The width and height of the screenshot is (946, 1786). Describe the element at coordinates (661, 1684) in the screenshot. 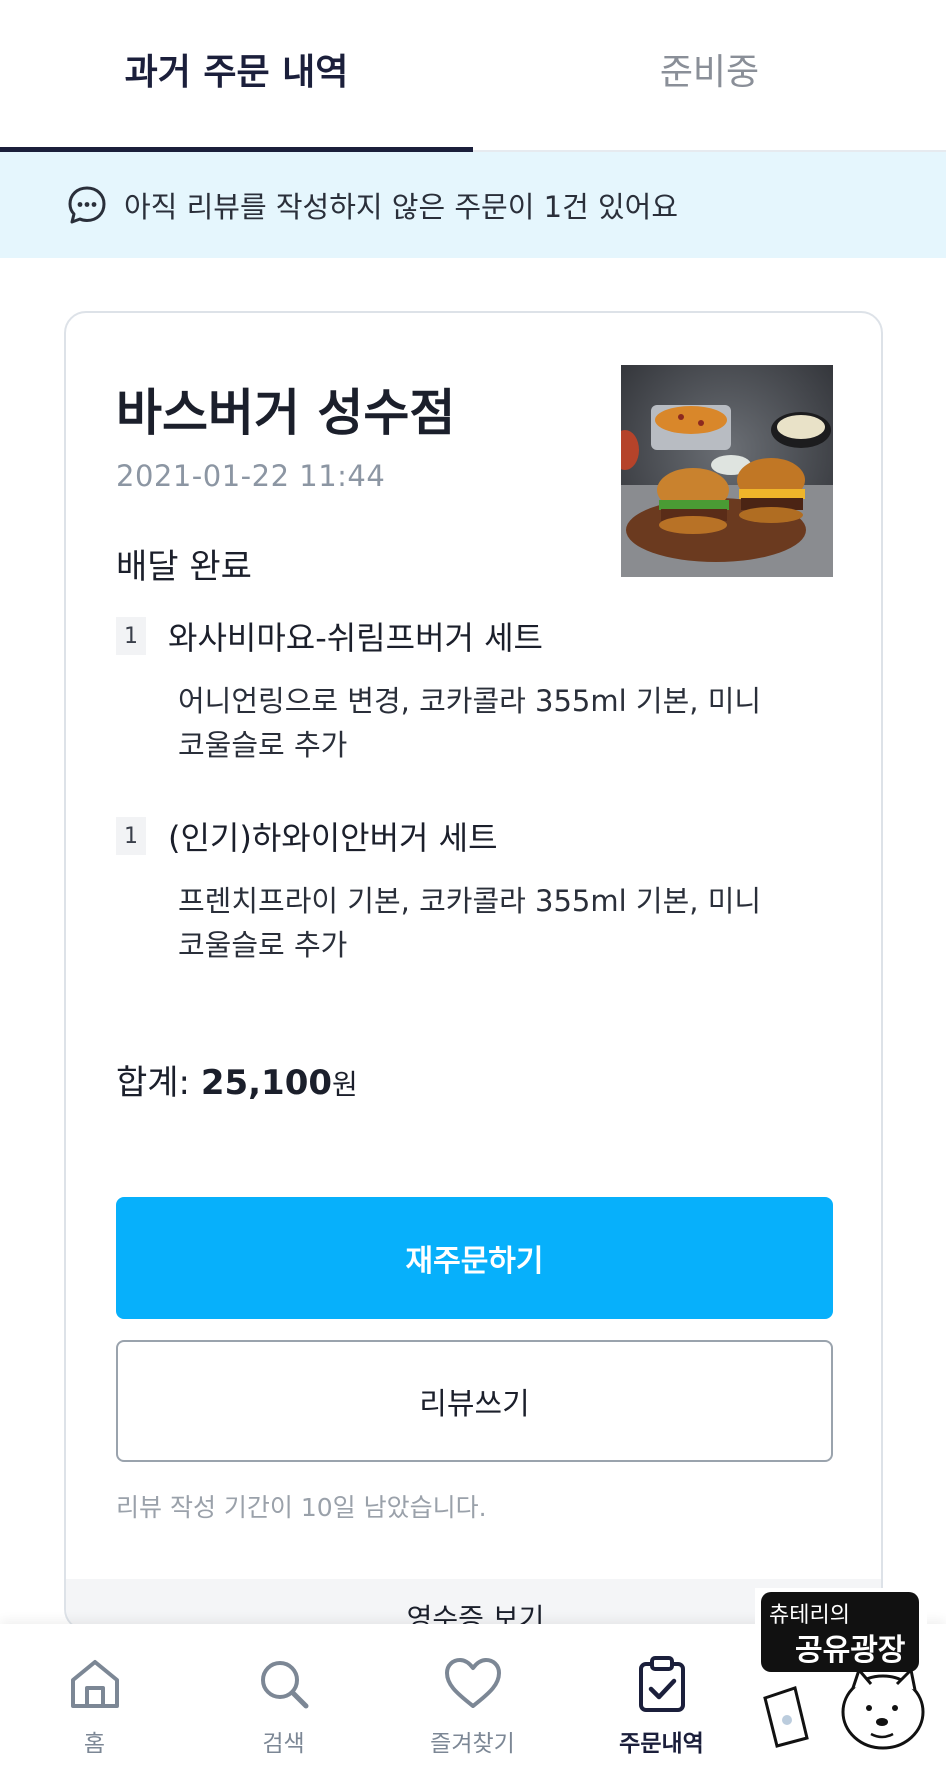

I see `clipboard-check-icon` at that location.